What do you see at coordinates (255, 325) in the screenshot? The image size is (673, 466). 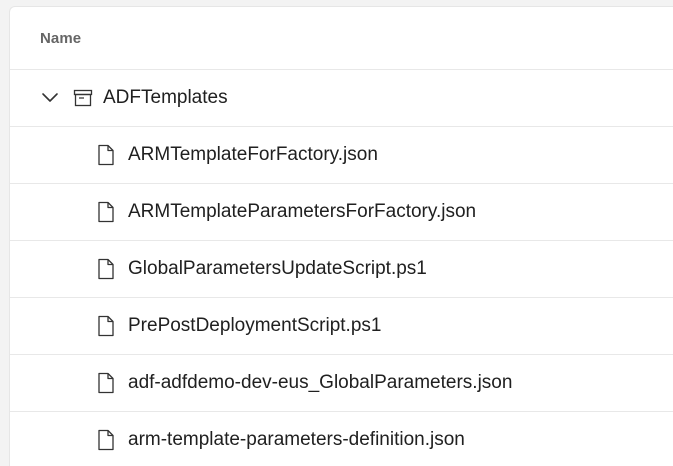 I see `file-name: PrePostDeploymentScript.ps1` at bounding box center [255, 325].